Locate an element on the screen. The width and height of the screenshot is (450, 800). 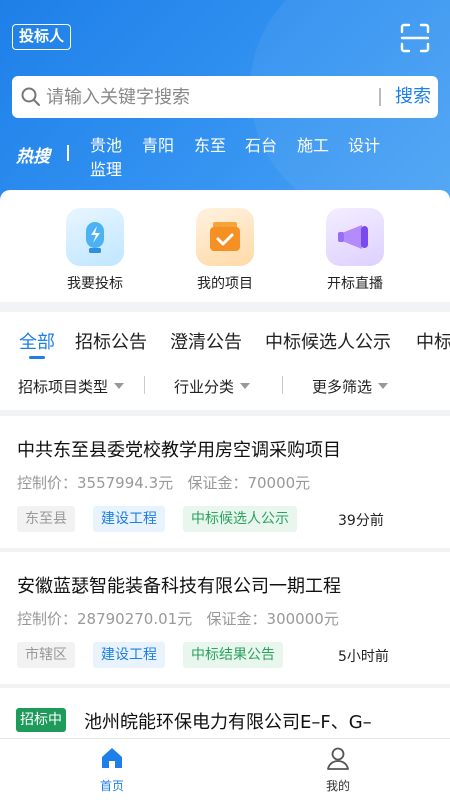
nav-label: 我的 is located at coordinates (337, 786).